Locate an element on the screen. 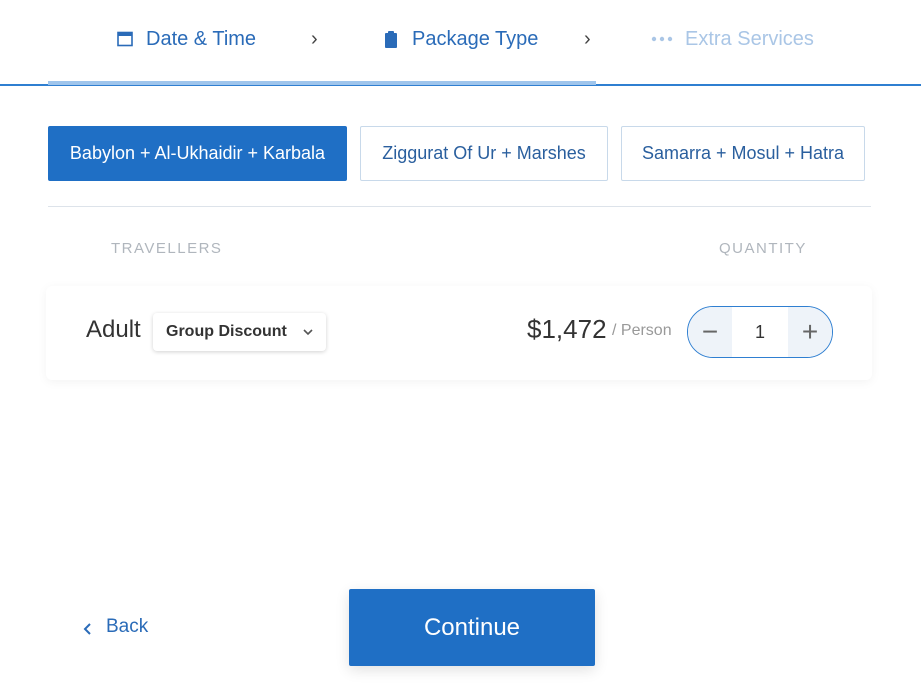 This screenshot has height=693, width=921. quantity-stepper: − 1 + is located at coordinates (760, 332).